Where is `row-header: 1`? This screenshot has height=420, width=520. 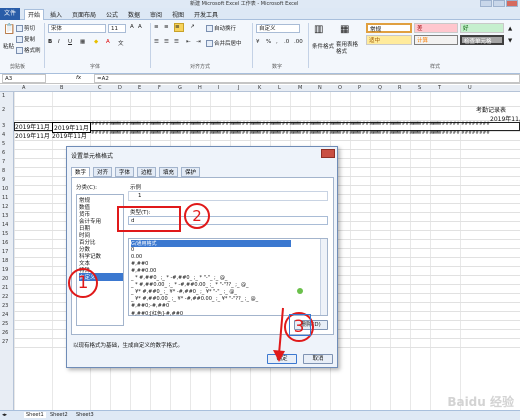
row-header: 1 is located at coordinates (3, 96).